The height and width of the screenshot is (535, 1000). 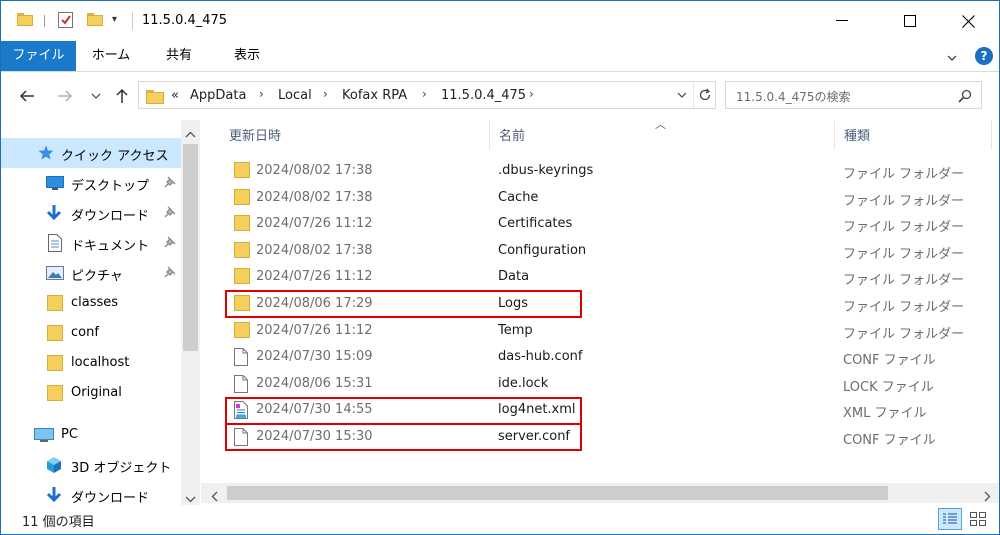 What do you see at coordinates (58, 522) in the screenshot?
I see `item-count: 11 個の項目` at bounding box center [58, 522].